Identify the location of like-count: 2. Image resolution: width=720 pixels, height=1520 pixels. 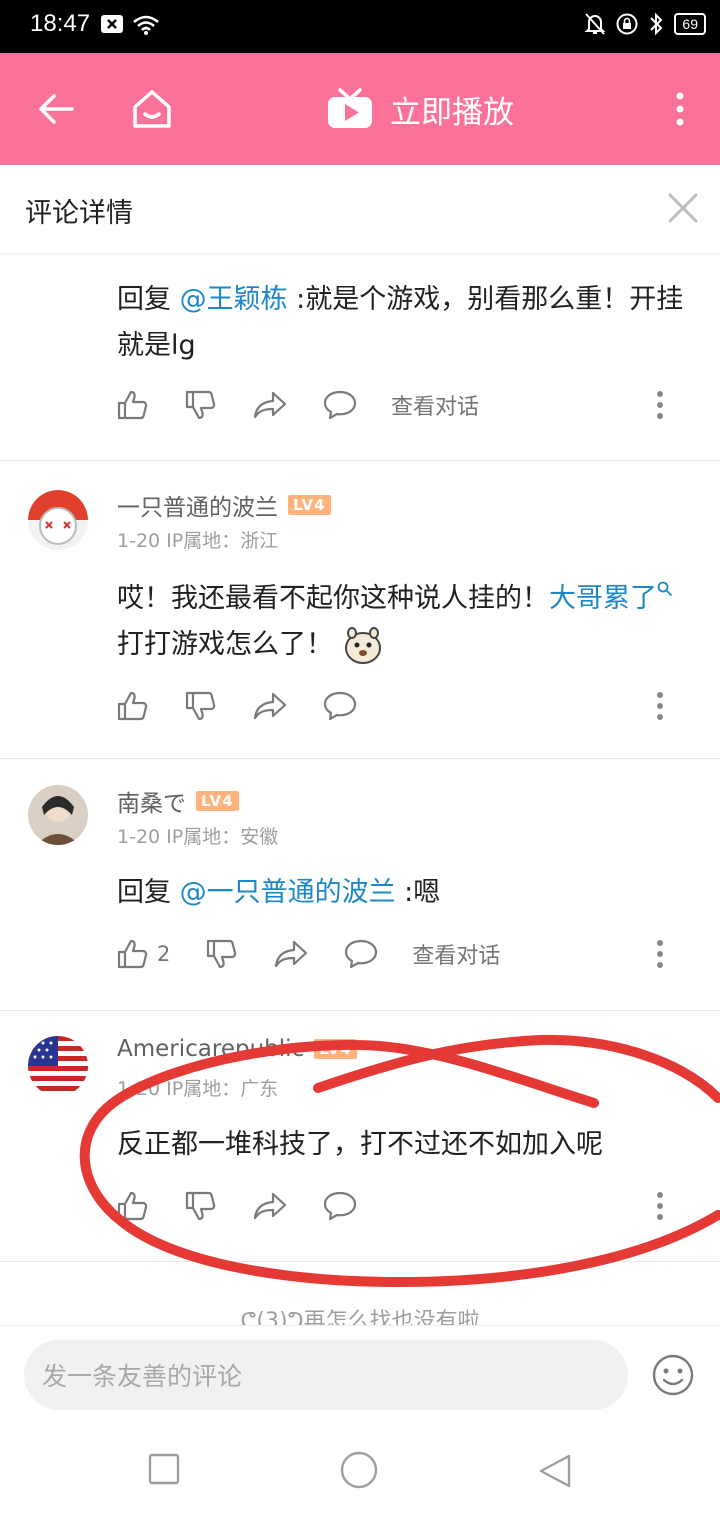
(164, 954).